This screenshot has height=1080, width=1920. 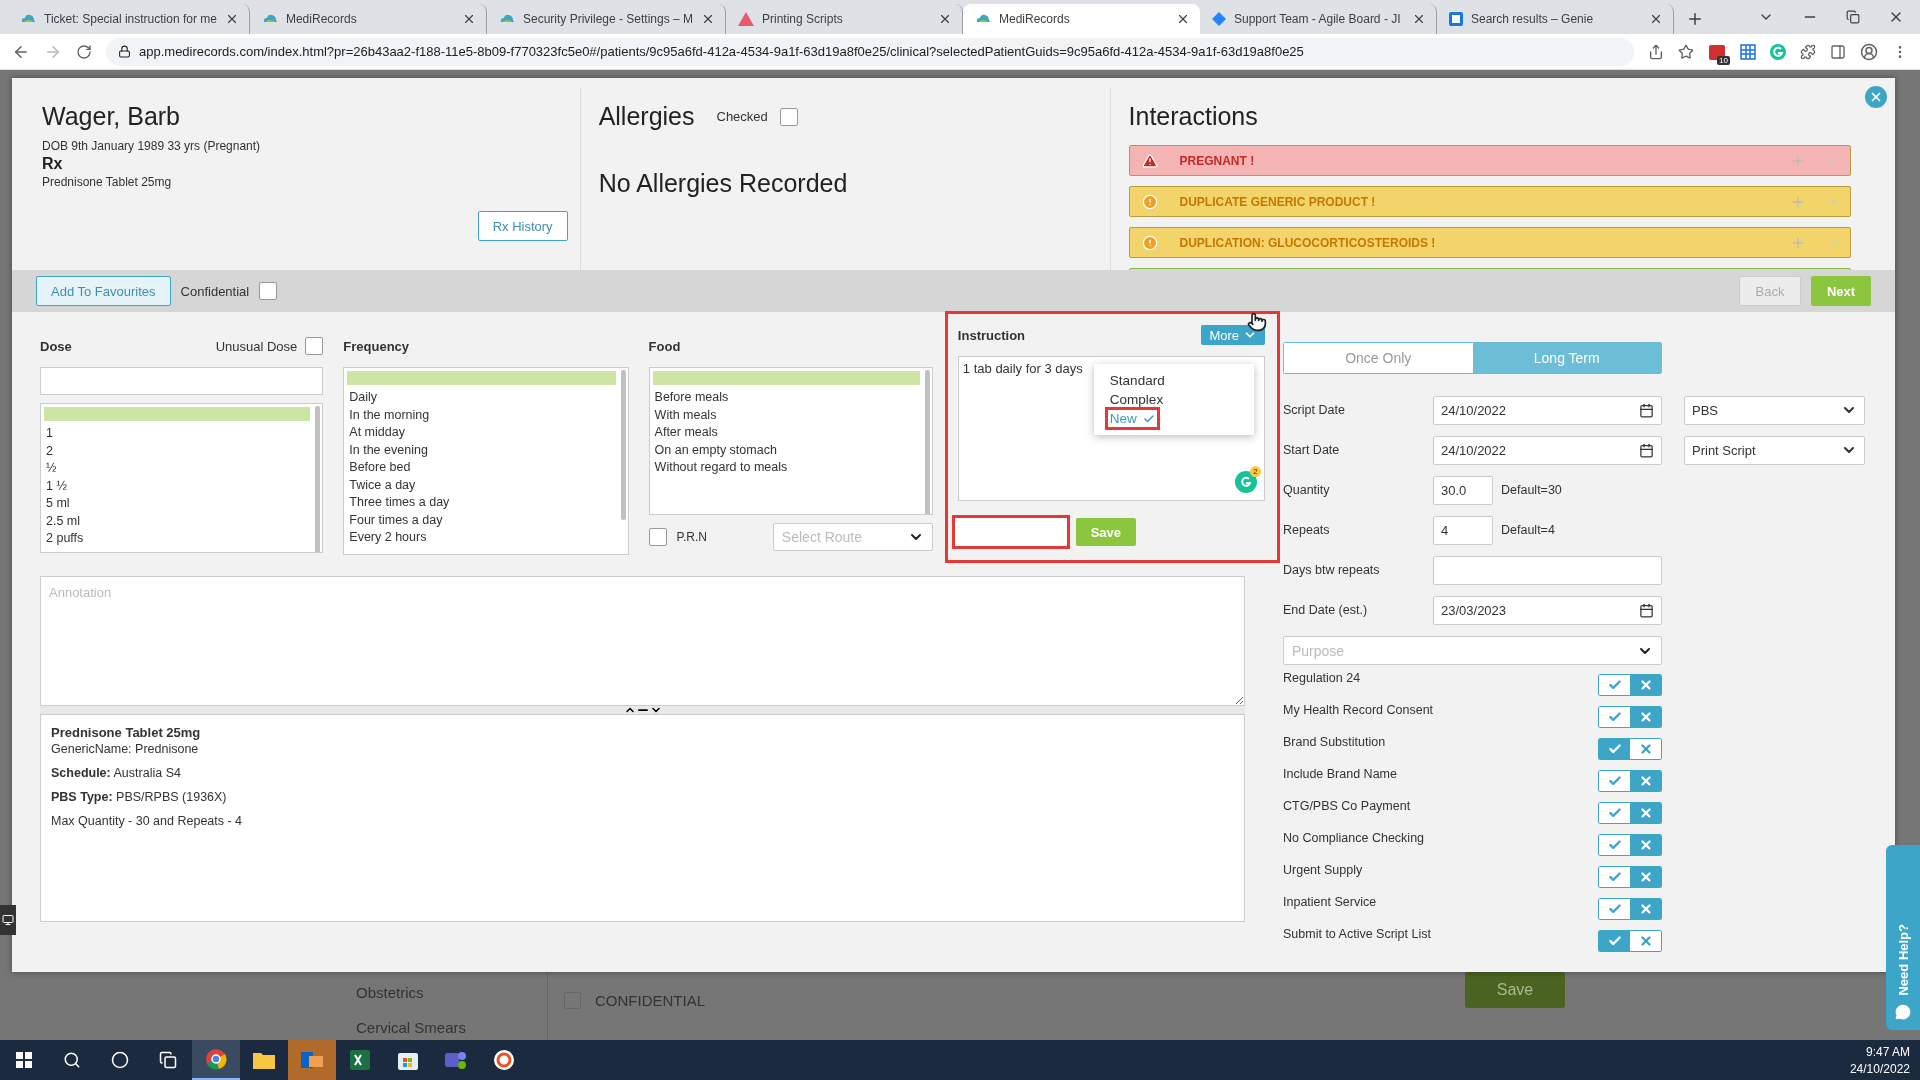 I want to click on list-option: In the evening, so click(x=481, y=450).